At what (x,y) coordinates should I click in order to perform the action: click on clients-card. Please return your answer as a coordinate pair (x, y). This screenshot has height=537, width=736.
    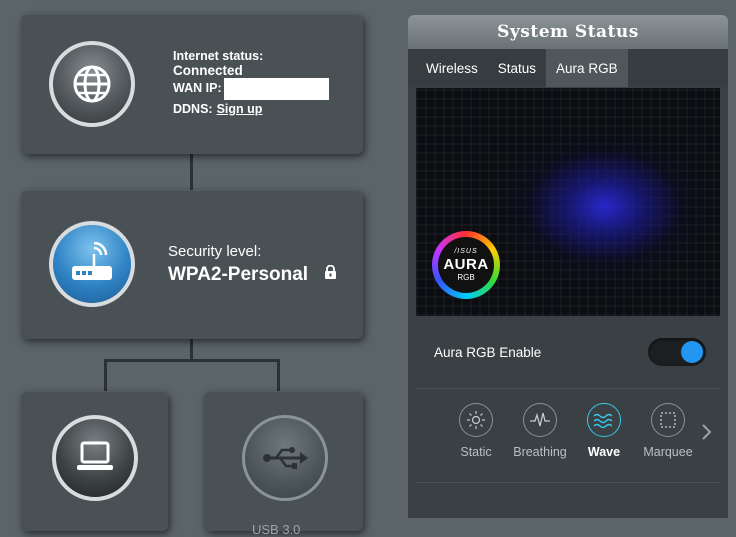
    Looking at the image, I should click on (94, 461).